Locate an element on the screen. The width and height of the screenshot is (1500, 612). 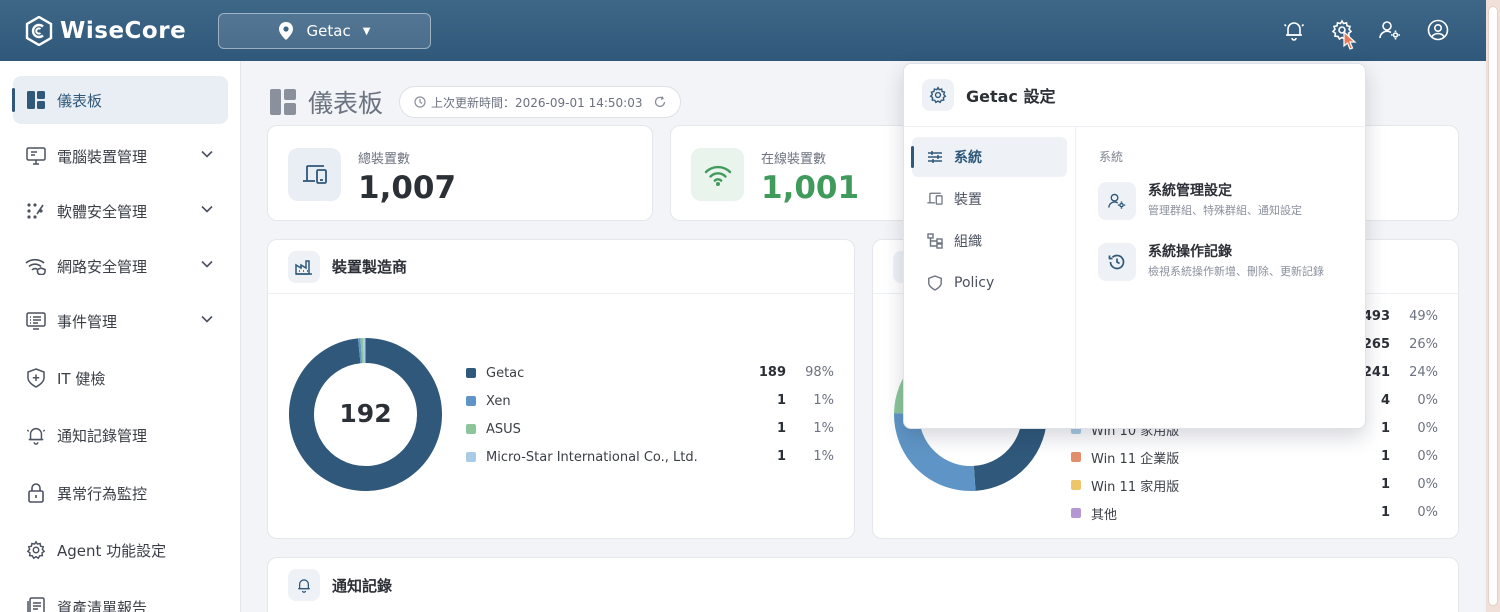
refresh-icon is located at coordinates (660, 102).